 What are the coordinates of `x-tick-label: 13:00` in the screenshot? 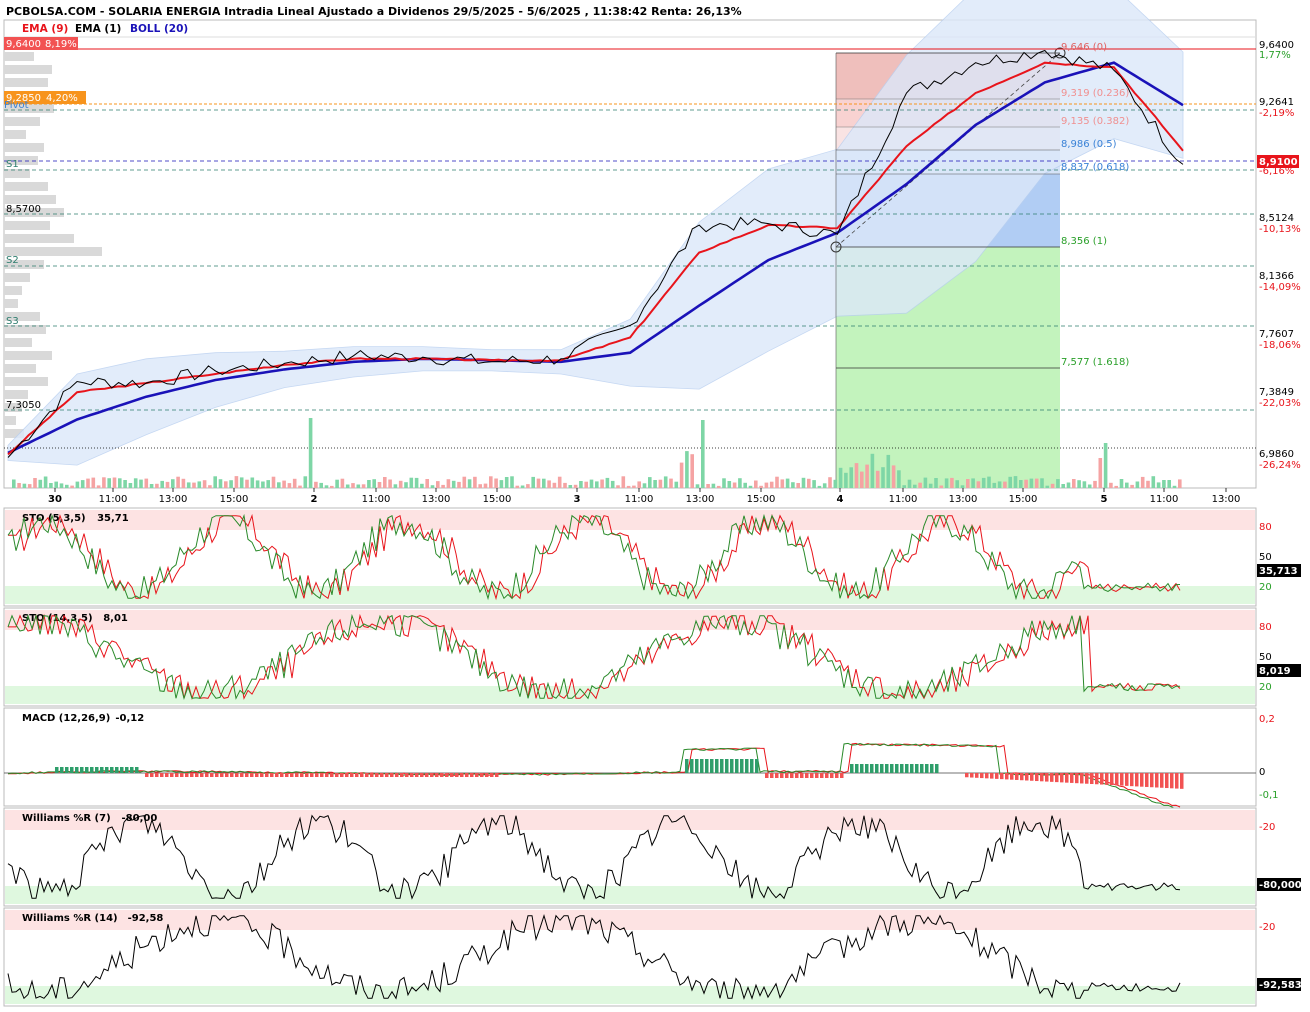 It's located at (436, 499).